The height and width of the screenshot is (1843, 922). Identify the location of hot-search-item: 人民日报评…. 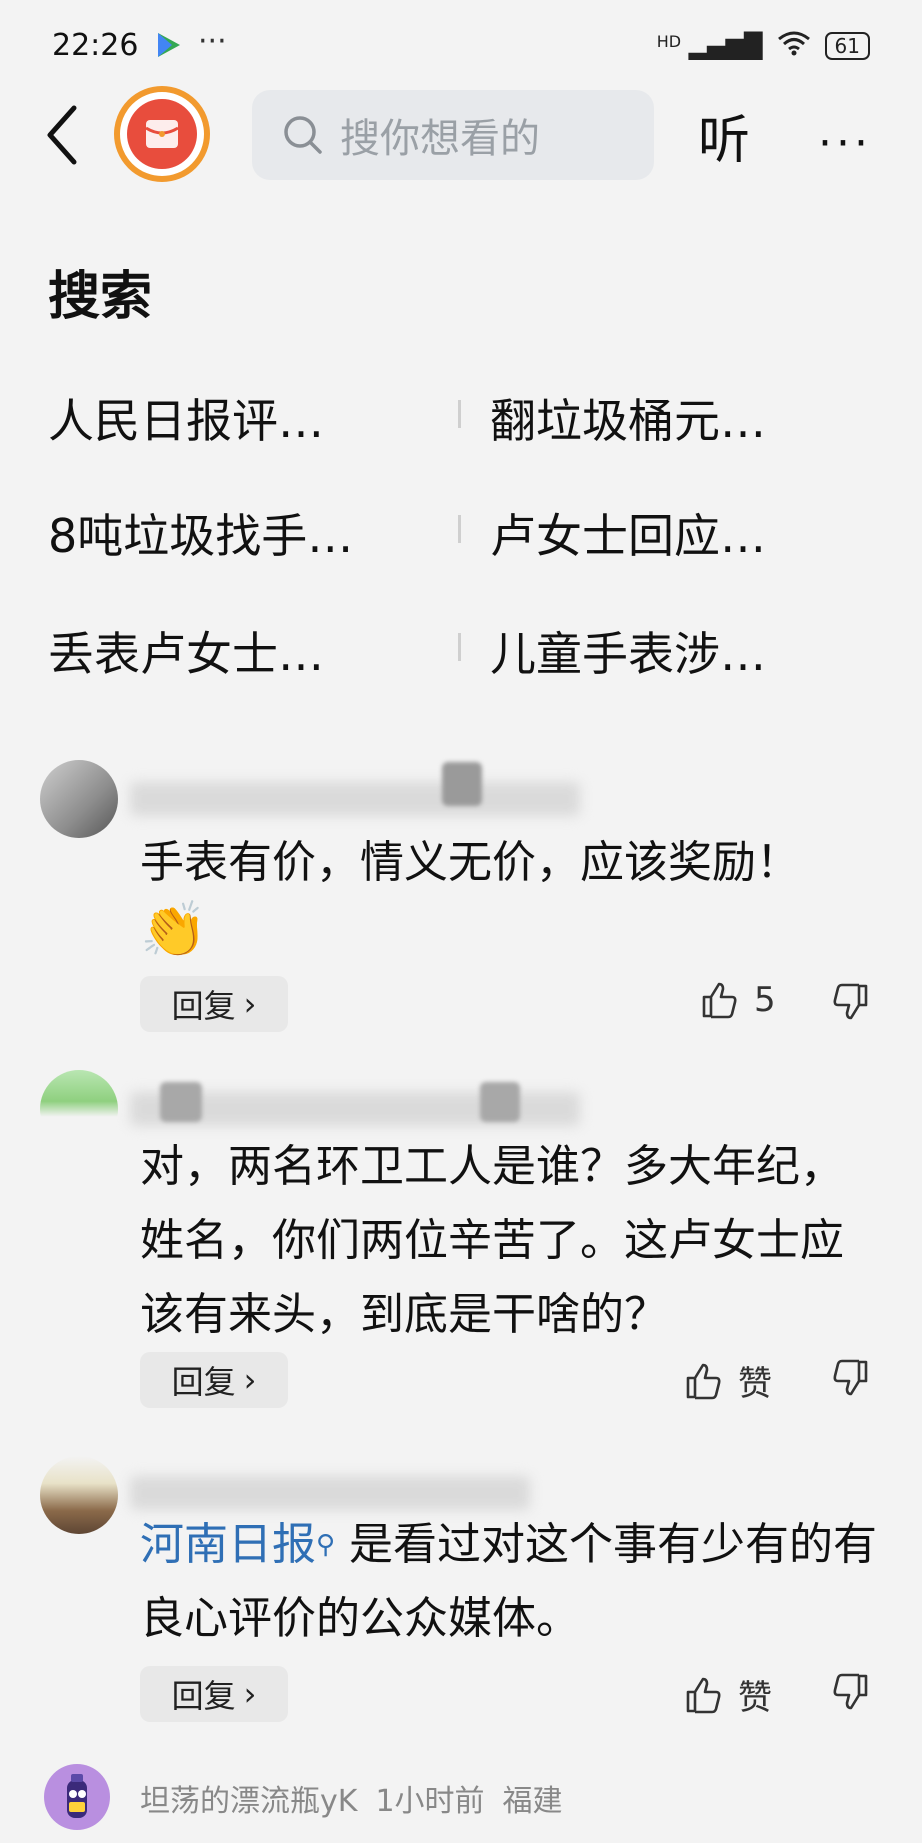
(186, 418).